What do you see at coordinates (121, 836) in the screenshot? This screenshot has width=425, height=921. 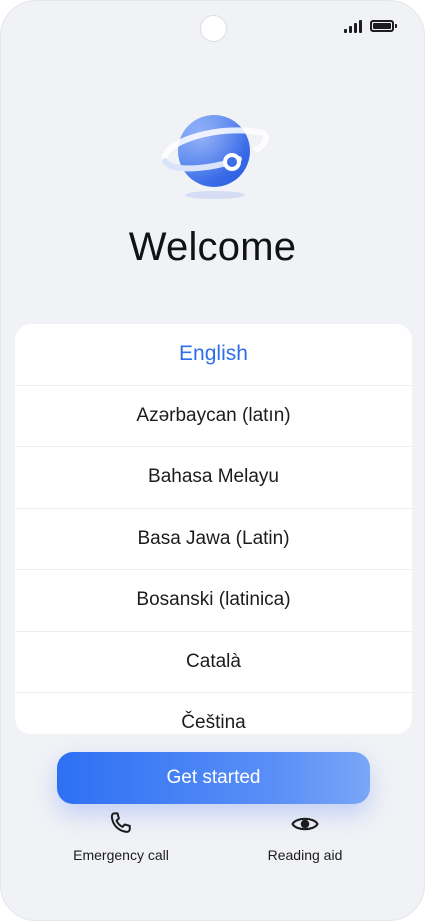 I see `emergency-call-button: Emergency call` at bounding box center [121, 836].